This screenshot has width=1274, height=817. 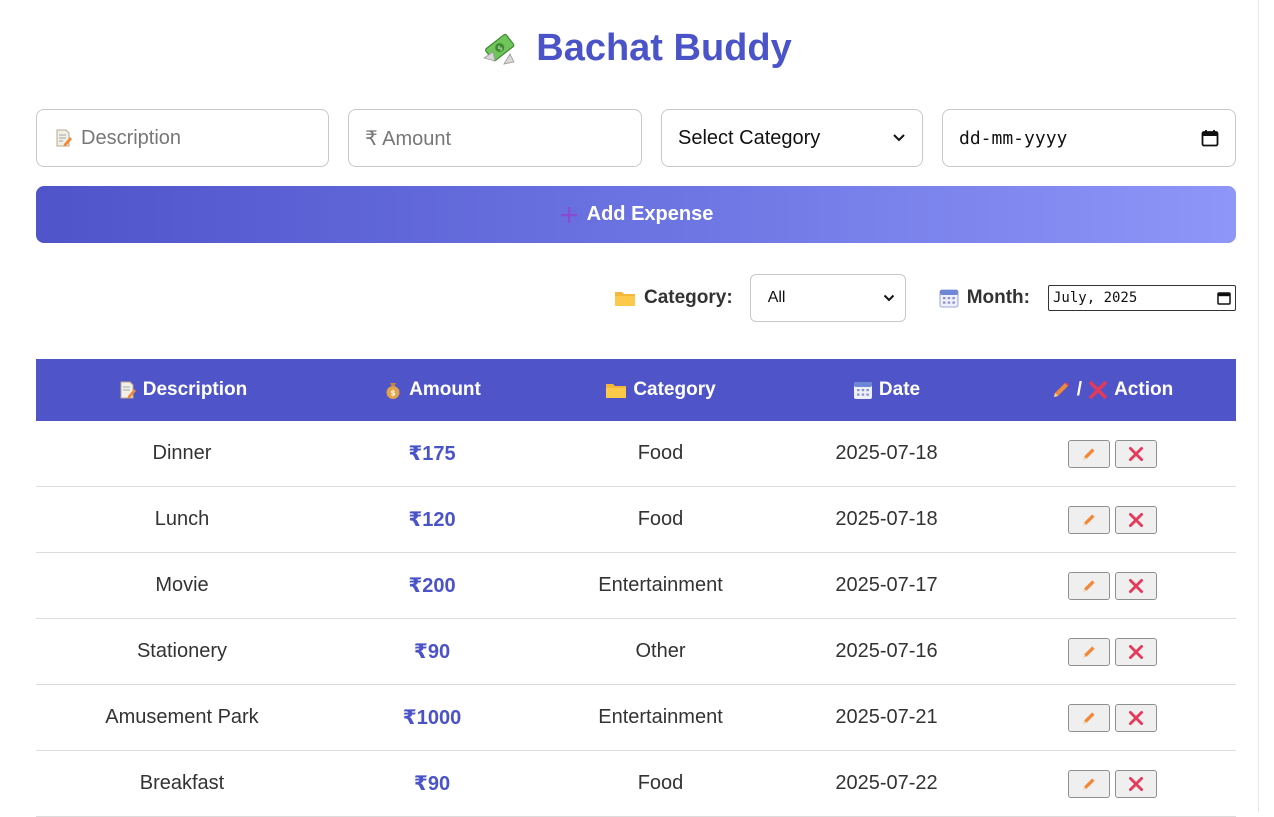 What do you see at coordinates (749, 137) in the screenshot?
I see `category-select-value: Select Category` at bounding box center [749, 137].